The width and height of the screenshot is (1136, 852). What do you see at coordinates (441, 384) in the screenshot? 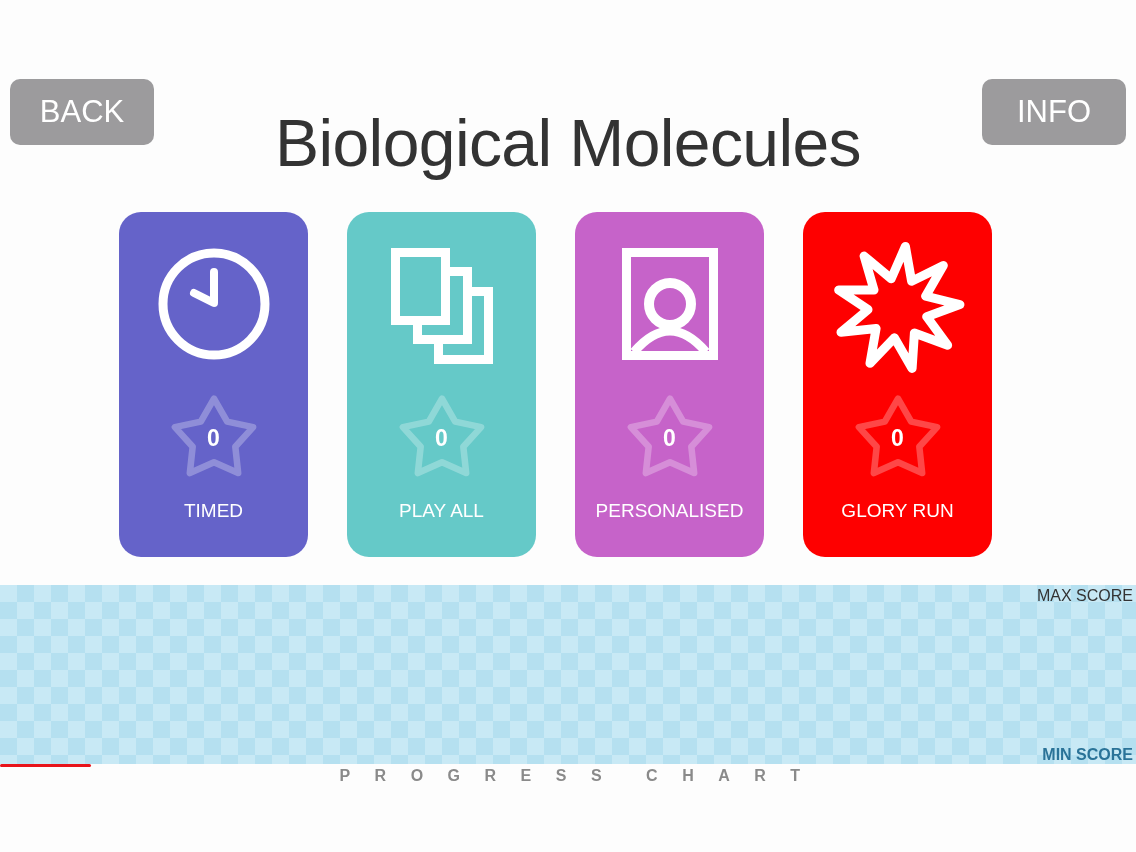
I see `mode-card: 0 PLAY ALL` at bounding box center [441, 384].